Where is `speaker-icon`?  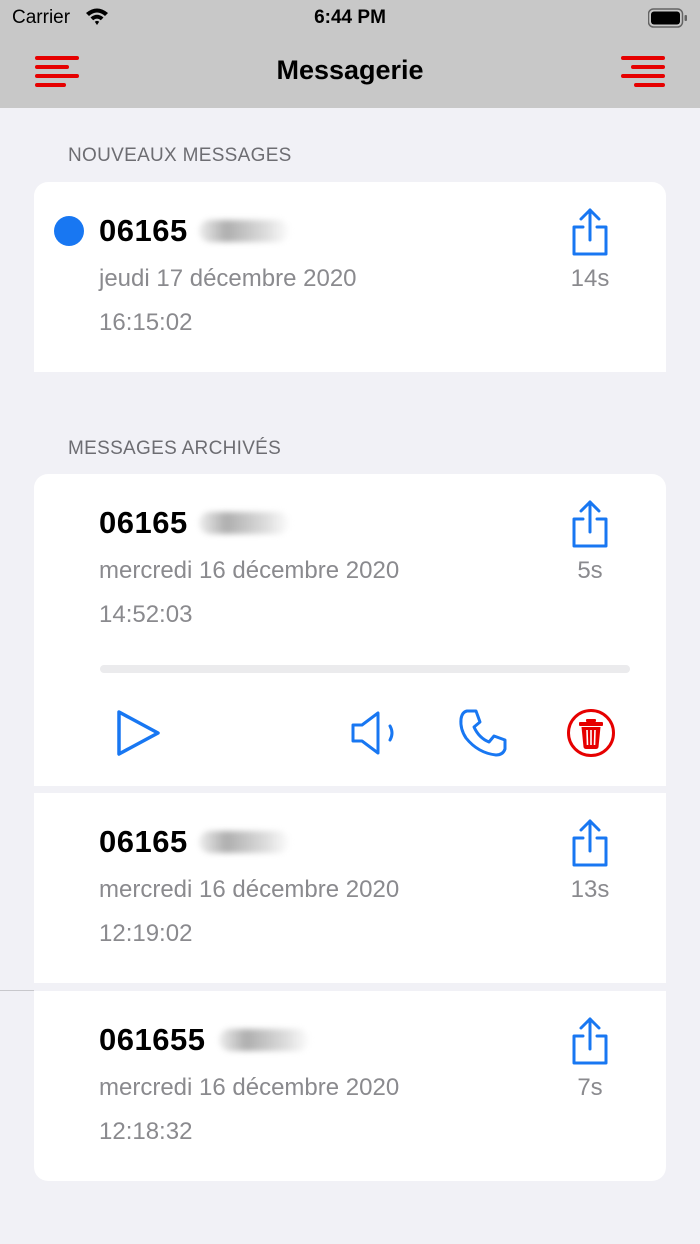
speaker-icon is located at coordinates (376, 733).